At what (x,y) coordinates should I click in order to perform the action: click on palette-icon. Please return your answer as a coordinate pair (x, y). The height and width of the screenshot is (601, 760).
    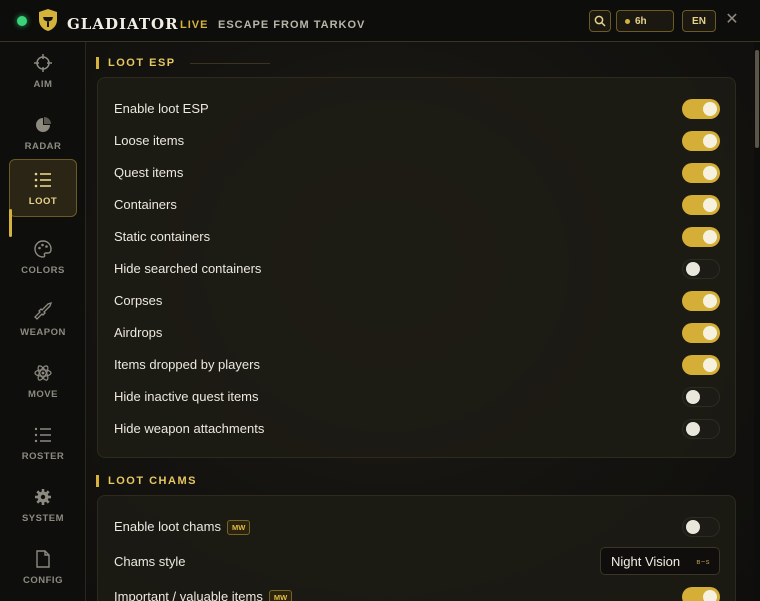
    Looking at the image, I should click on (43, 248).